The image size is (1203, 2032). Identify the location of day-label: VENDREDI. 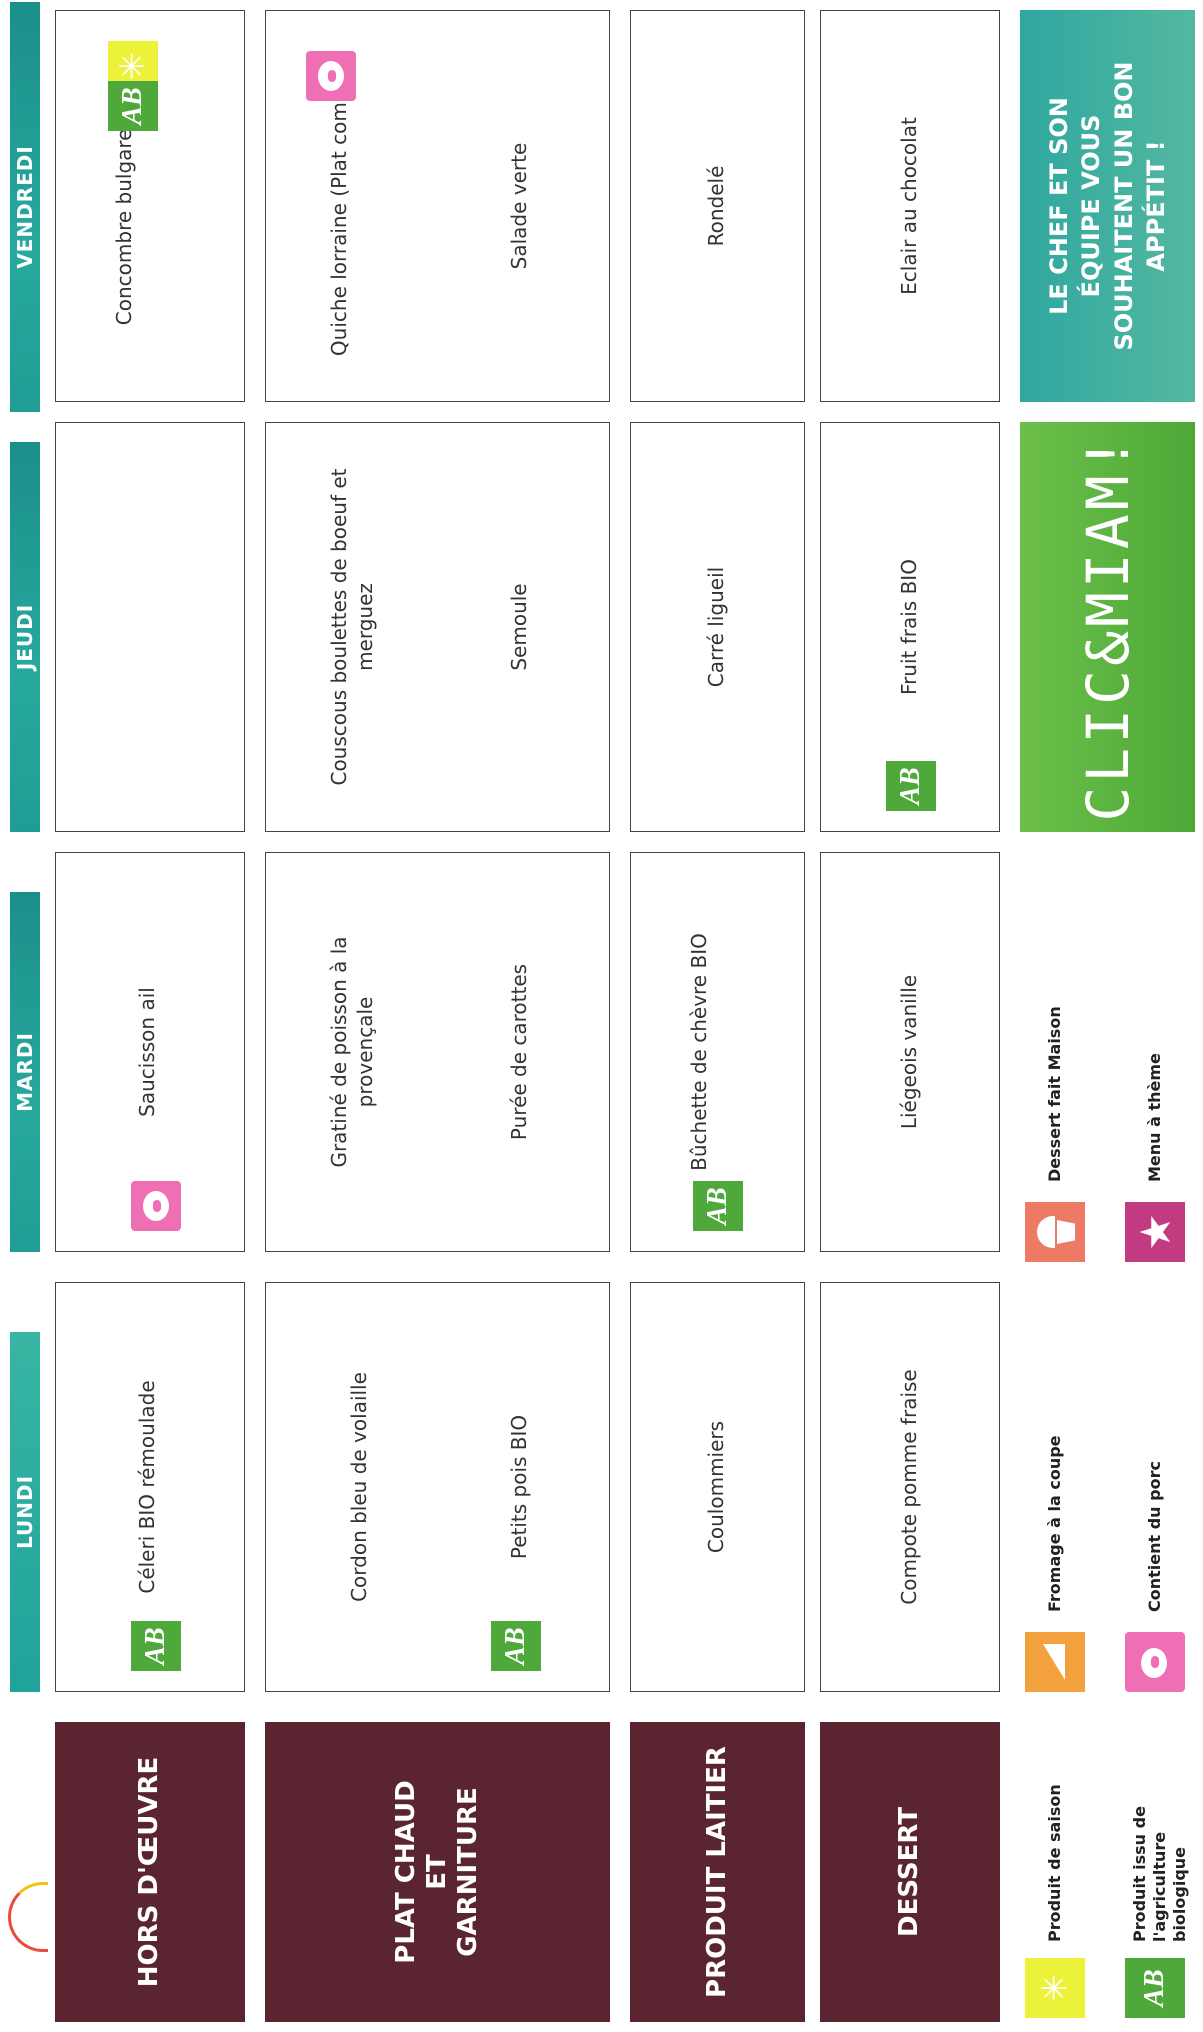
(25, 207).